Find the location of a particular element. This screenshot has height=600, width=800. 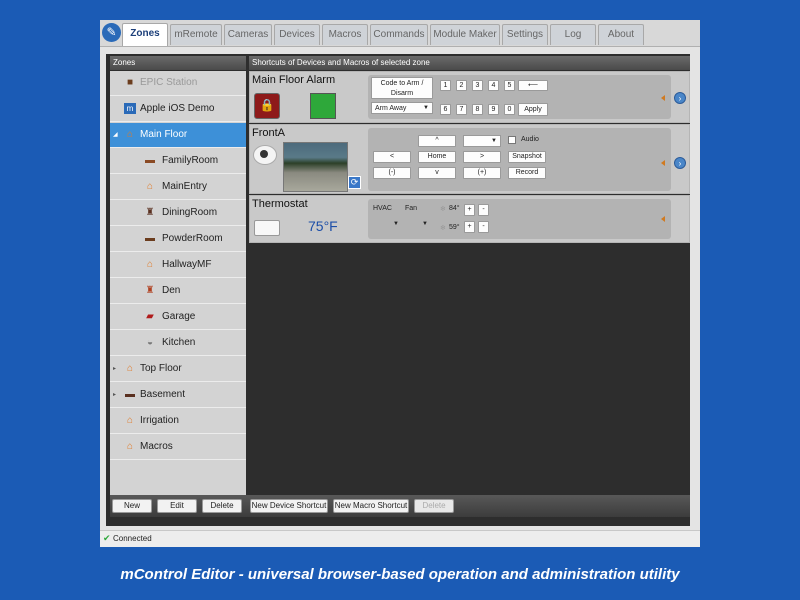

apply-button: Apply is located at coordinates (533, 109).